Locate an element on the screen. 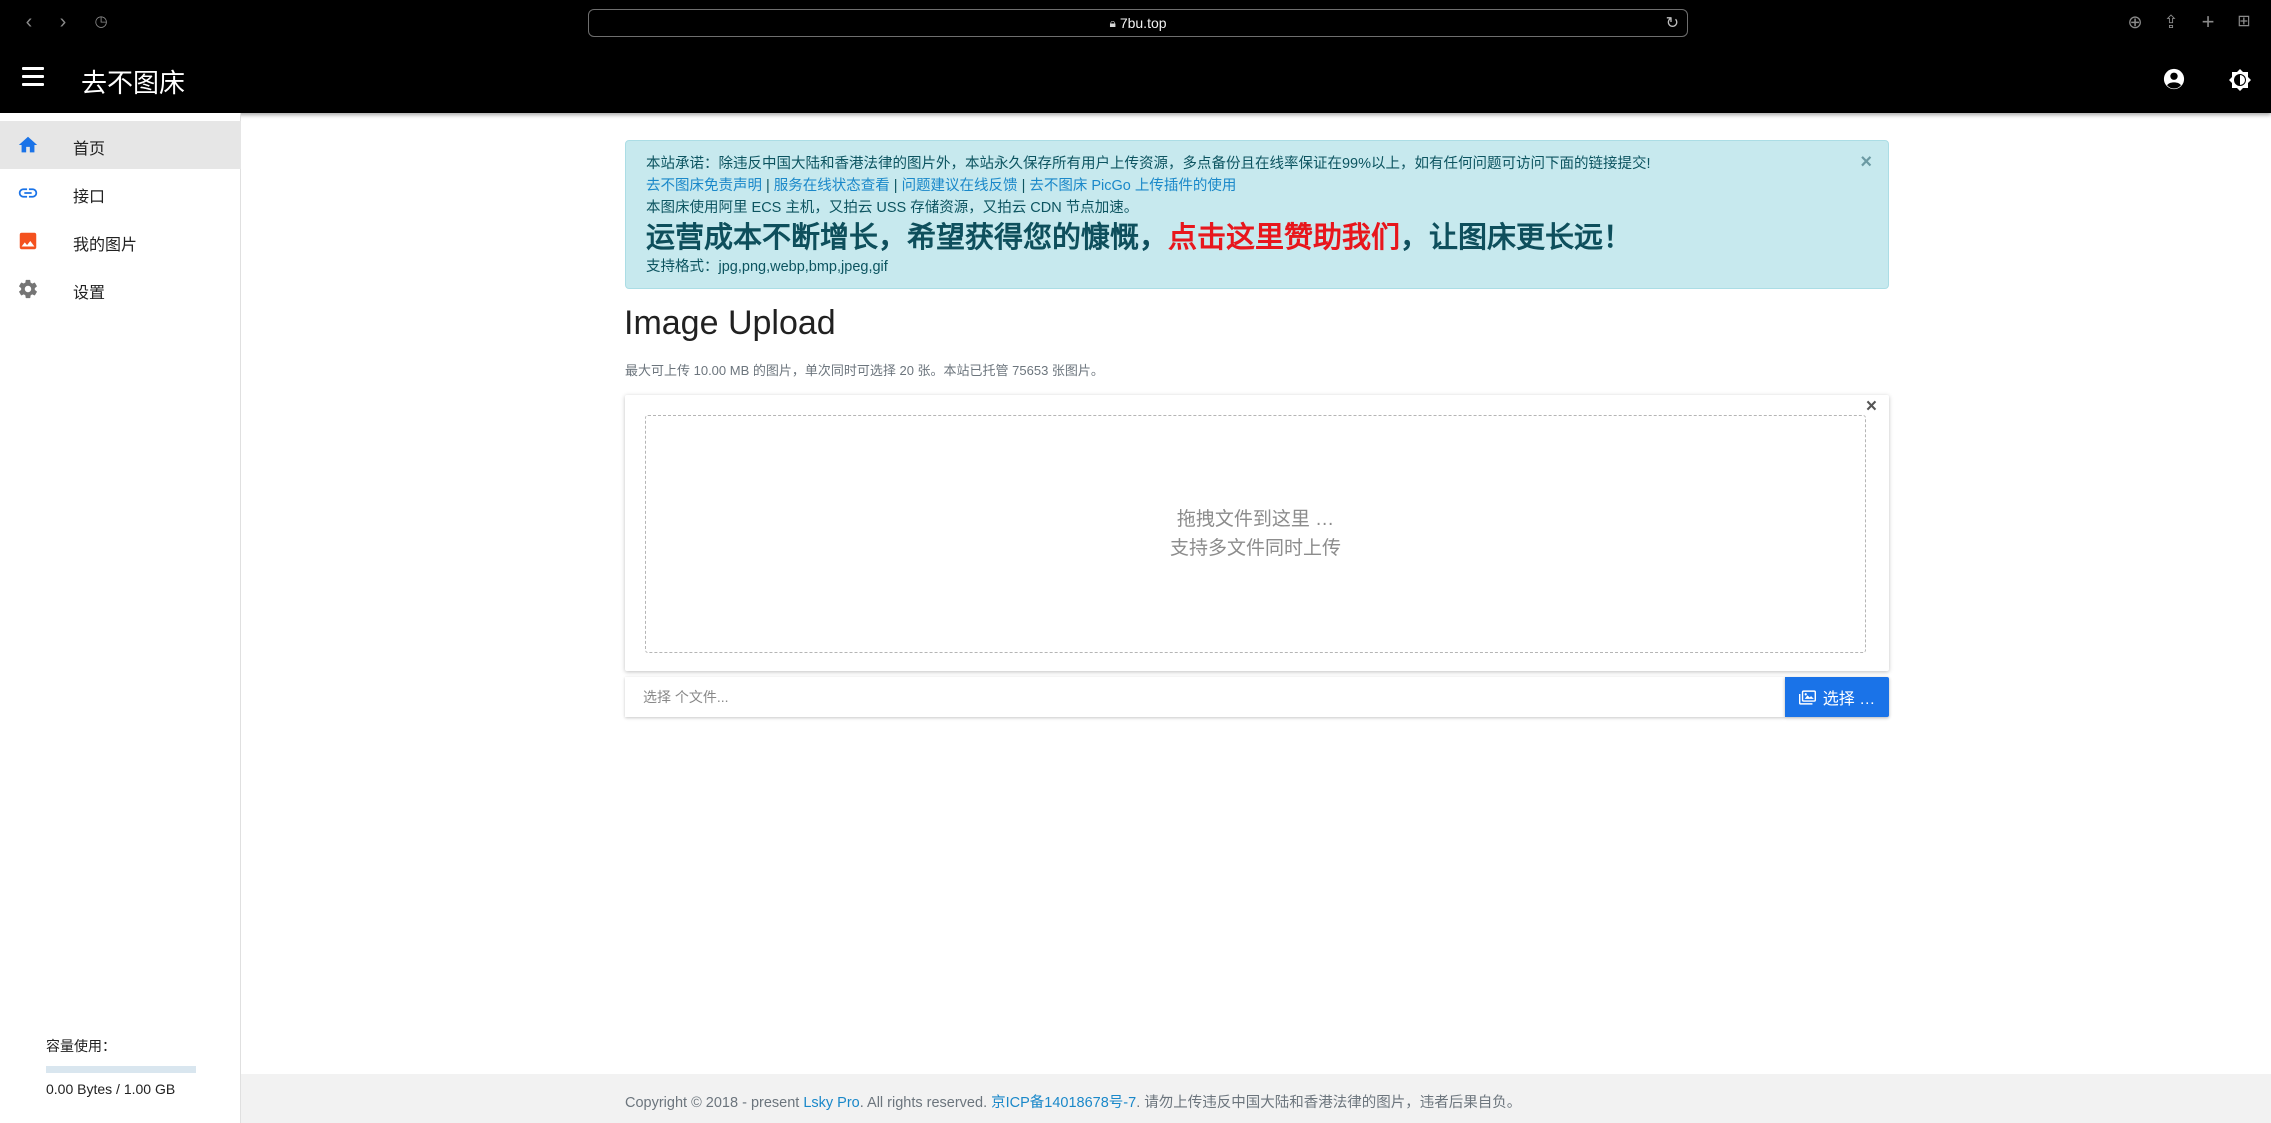 Image resolution: width=2271 pixels, height=1123 pixels. dropzone: 拖拽文件到这里 … 支持多文件同时上传 is located at coordinates (1255, 534).